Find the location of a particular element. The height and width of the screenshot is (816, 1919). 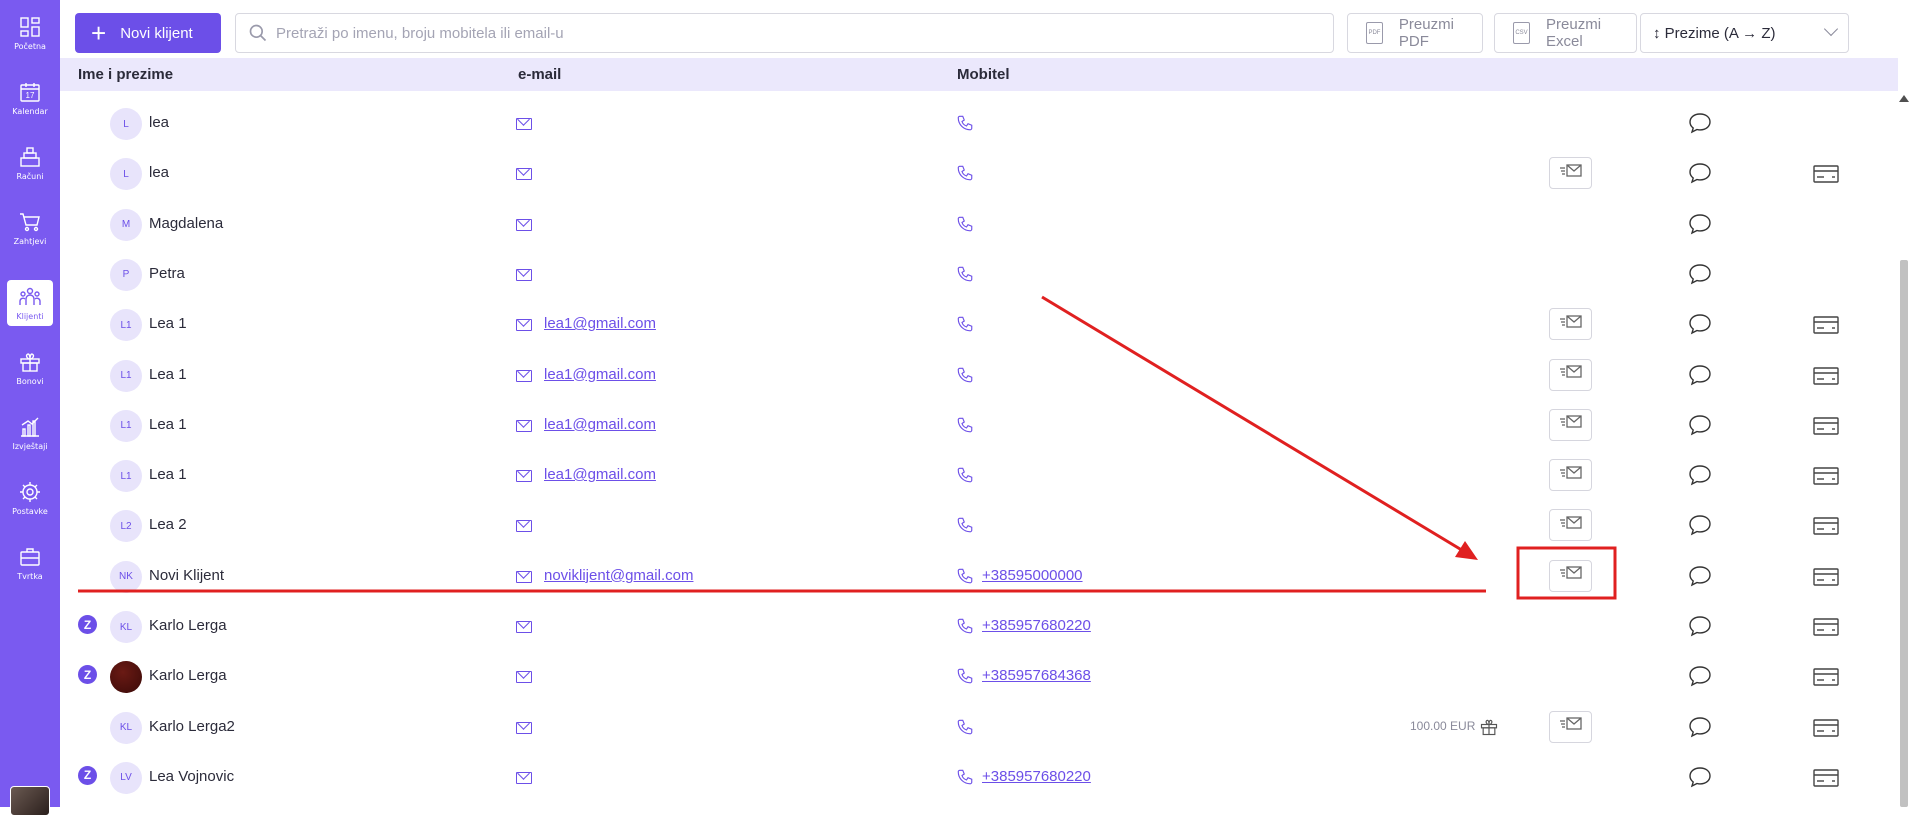

search-input is located at coordinates (776, 33).